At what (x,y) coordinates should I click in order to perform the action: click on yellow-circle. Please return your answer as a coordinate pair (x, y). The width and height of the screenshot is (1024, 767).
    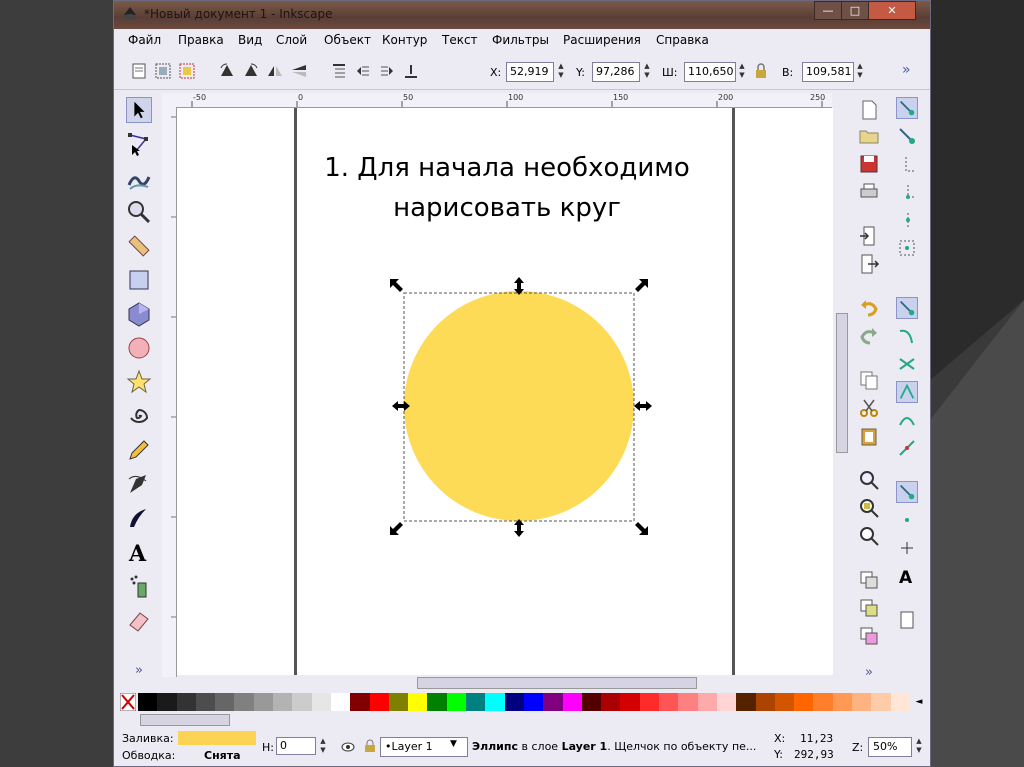
    Looking at the image, I should click on (519, 406).